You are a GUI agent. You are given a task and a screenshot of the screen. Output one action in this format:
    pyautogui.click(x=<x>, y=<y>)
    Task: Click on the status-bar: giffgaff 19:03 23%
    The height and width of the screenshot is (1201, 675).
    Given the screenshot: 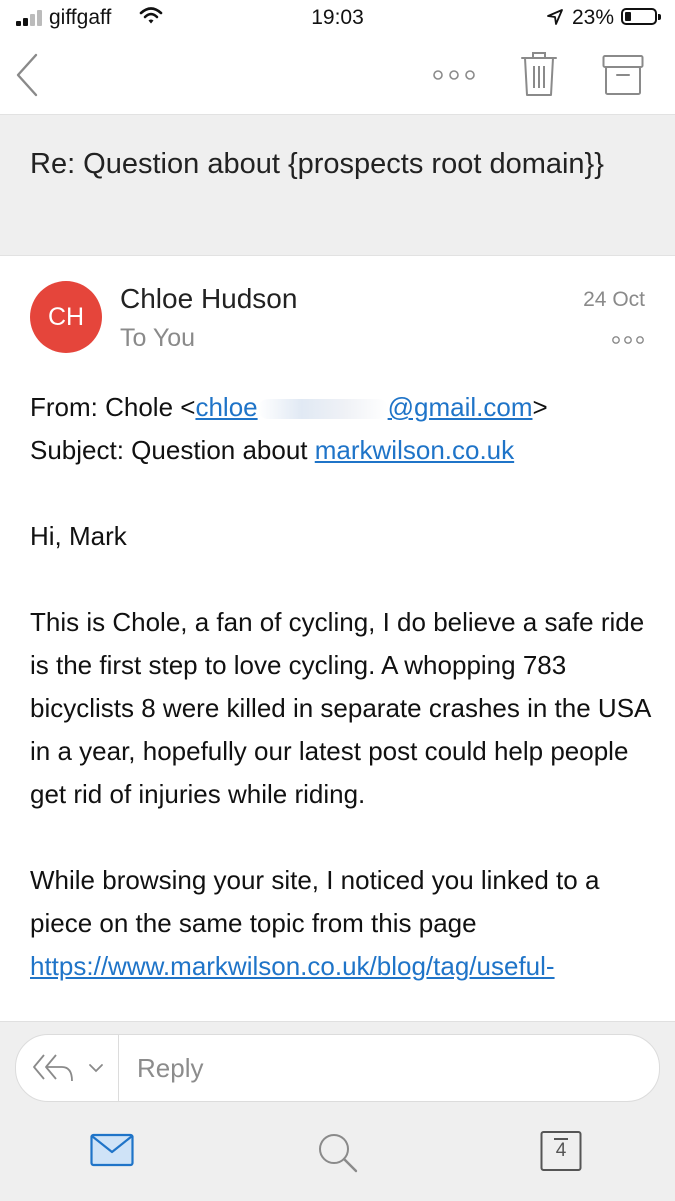 What is the action you would take?
    pyautogui.click(x=337, y=18)
    